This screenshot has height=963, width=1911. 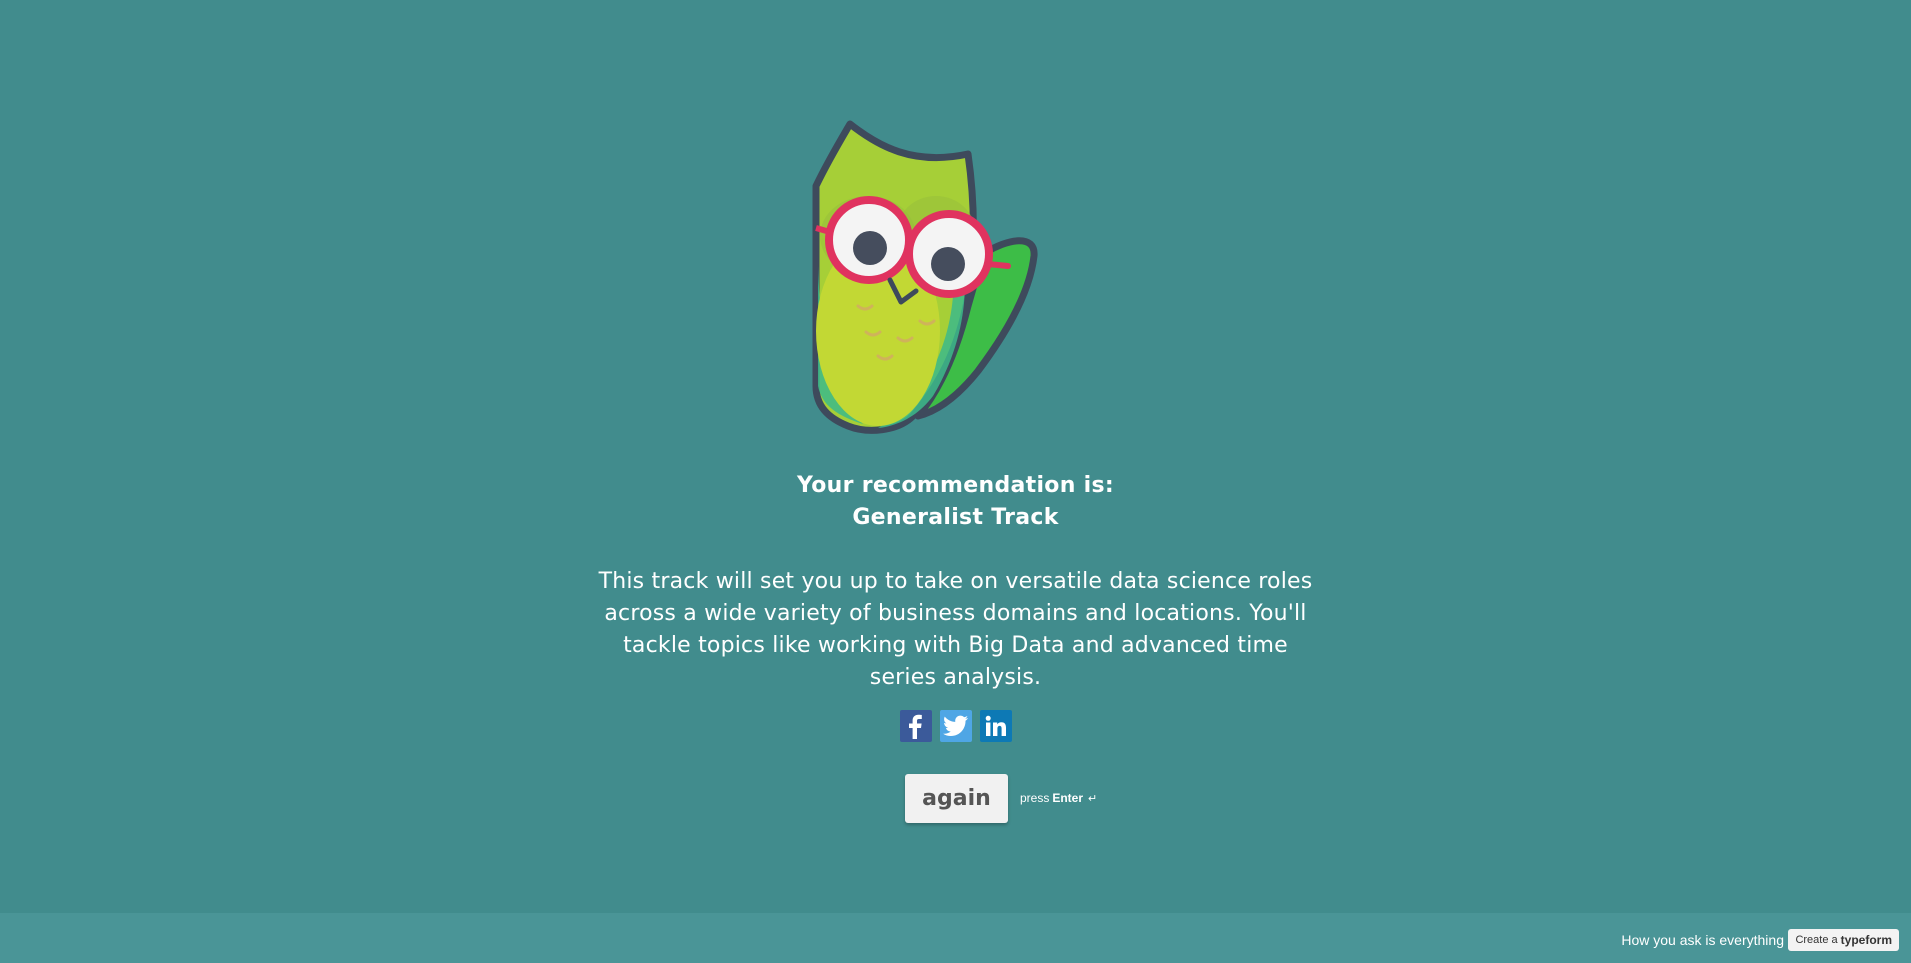 What do you see at coordinates (1866, 940) in the screenshot?
I see `typeform-brand-text: typeform` at bounding box center [1866, 940].